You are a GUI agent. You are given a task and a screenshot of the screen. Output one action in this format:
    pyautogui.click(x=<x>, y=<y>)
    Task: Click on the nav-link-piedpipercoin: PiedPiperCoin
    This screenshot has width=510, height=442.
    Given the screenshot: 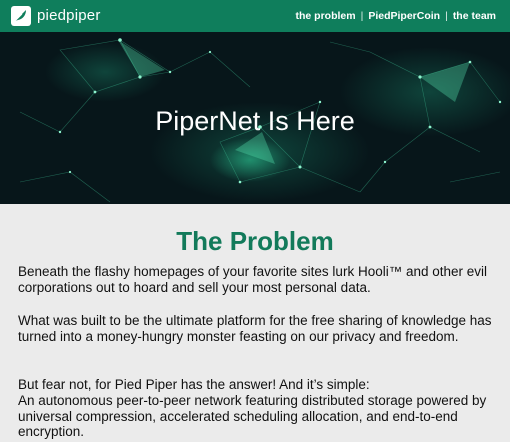 What is the action you would take?
    pyautogui.click(x=404, y=16)
    